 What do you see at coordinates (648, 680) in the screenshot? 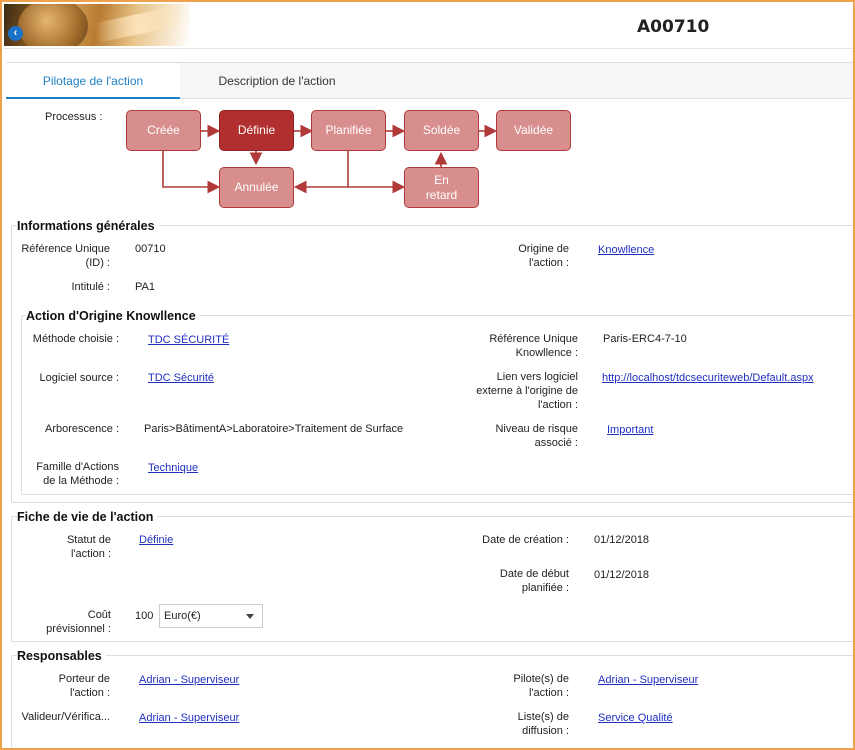
I see `pilote-link: Adrian - Superviseur` at bounding box center [648, 680].